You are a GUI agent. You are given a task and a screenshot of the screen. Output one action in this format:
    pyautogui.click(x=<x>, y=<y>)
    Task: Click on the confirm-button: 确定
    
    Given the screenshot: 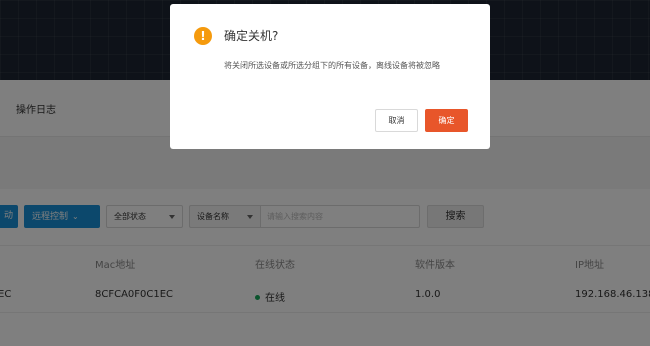 What is the action you would take?
    pyautogui.click(x=446, y=120)
    